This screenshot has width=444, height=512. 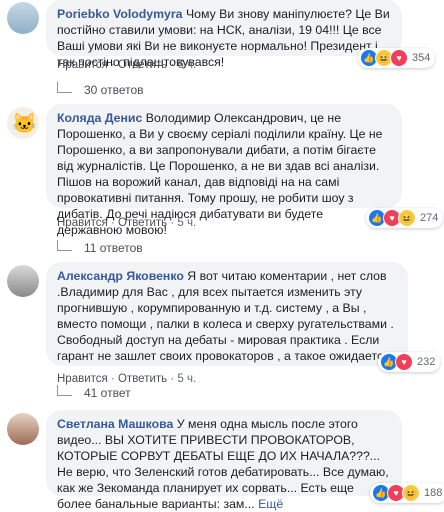 I want to click on view-replies-link: 11 ответов, so click(x=100, y=247).